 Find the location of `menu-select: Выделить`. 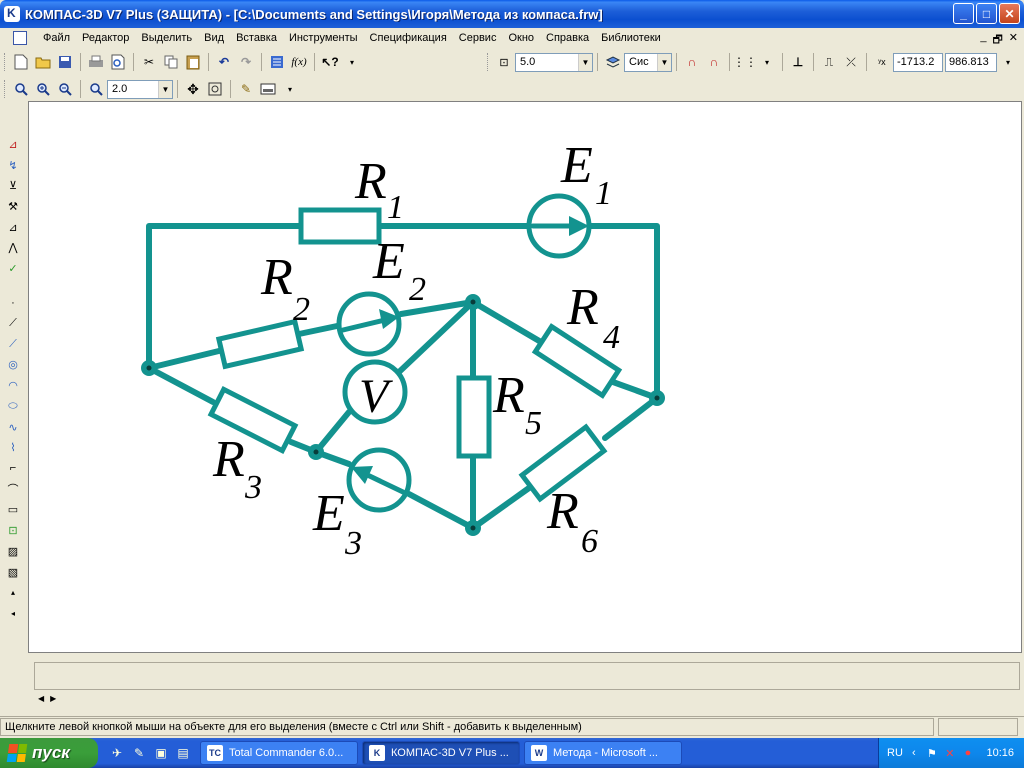

menu-select: Выделить is located at coordinates (166, 38).